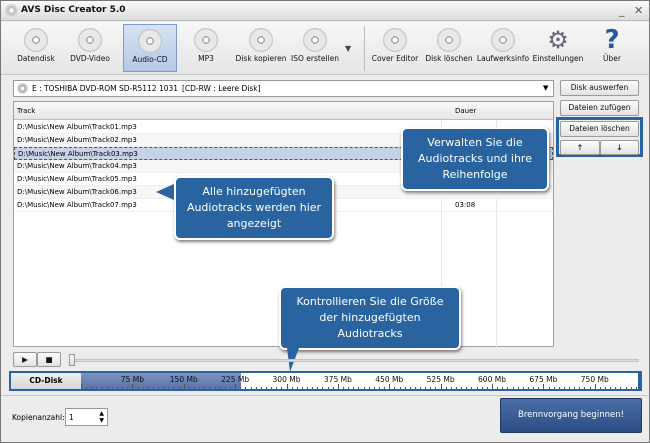 This screenshot has height=443, width=650. I want to click on toolbar-separator, so click(364, 48).